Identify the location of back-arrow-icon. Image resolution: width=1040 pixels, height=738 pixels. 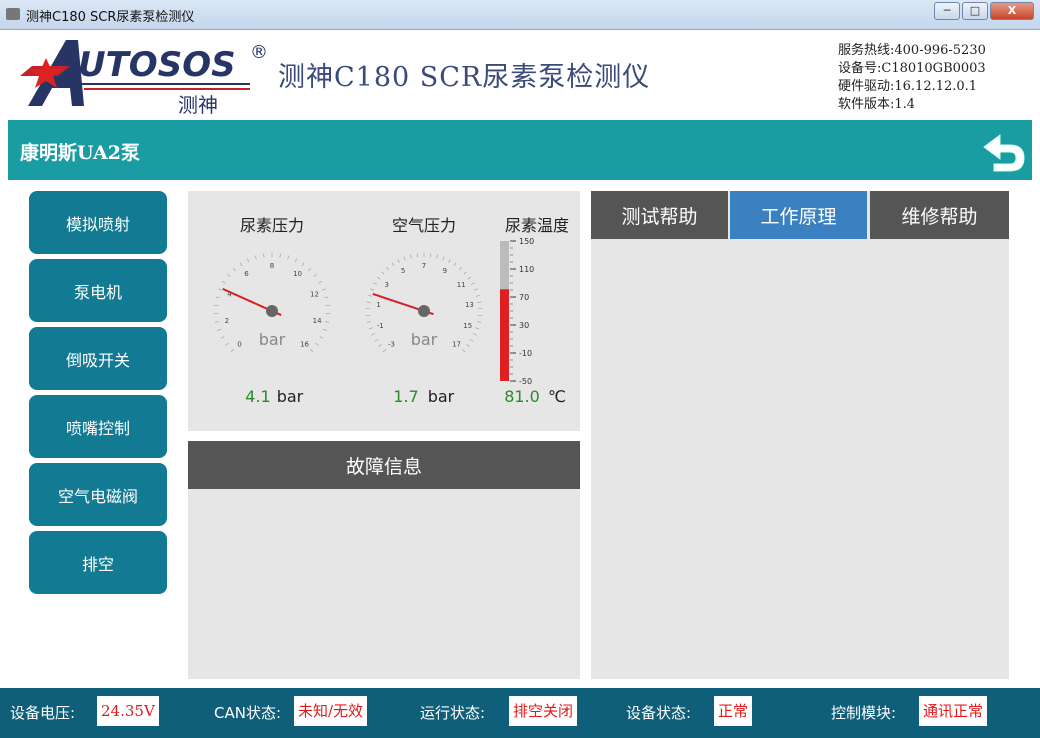
(1003, 150).